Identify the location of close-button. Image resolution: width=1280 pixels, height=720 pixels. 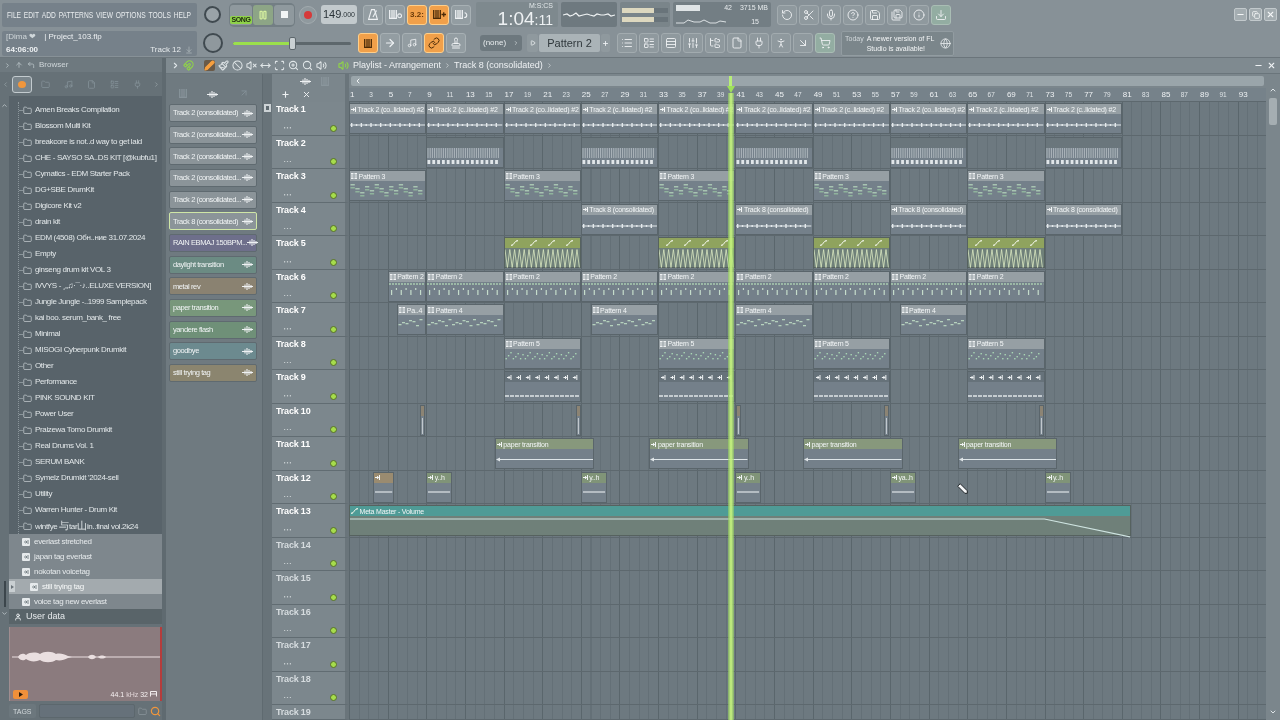
(1270, 14).